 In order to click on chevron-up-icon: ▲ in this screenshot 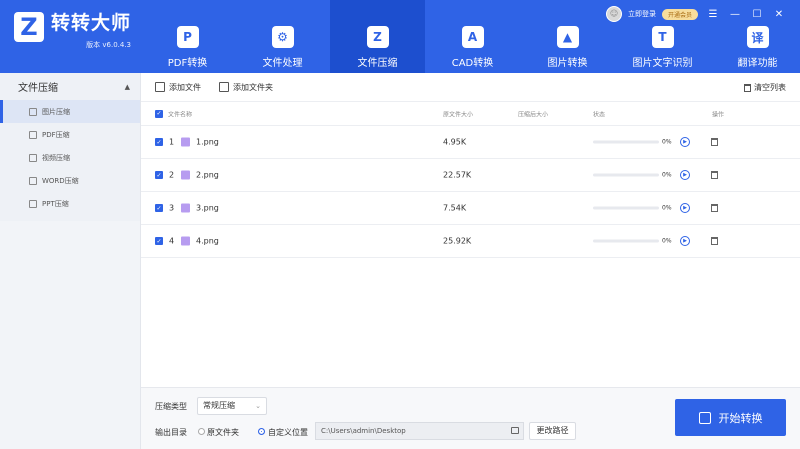, I will do `click(127, 86)`.